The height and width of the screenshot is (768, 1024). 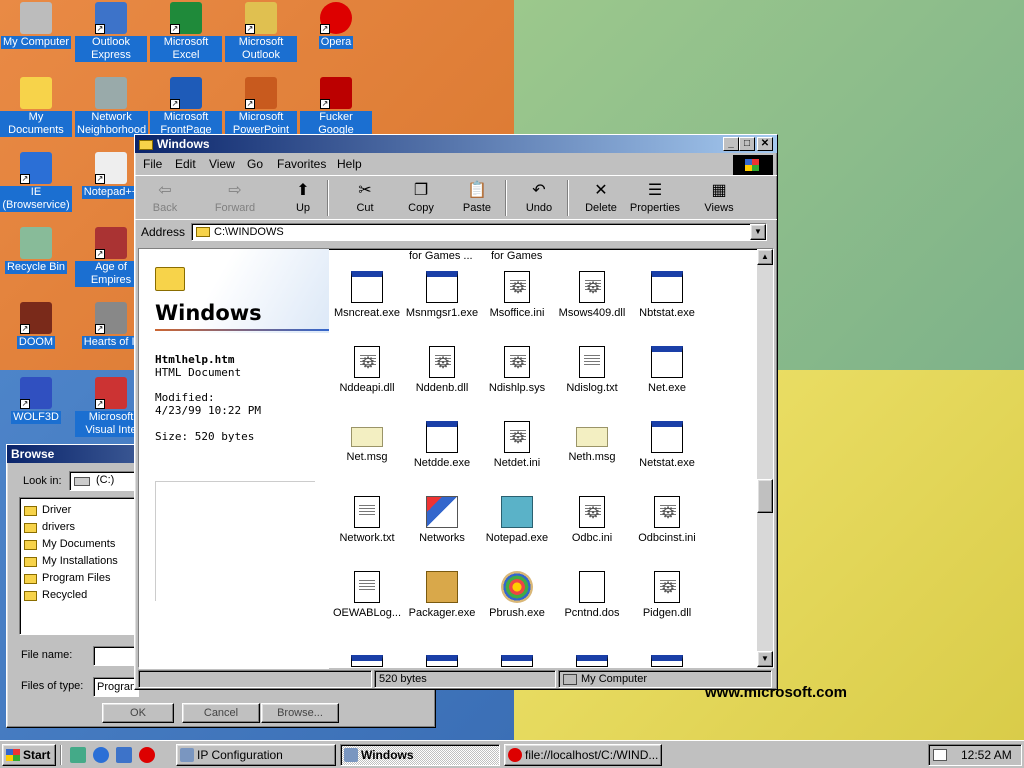 I want to click on file-item: Msncreat.exe, so click(x=367, y=295).